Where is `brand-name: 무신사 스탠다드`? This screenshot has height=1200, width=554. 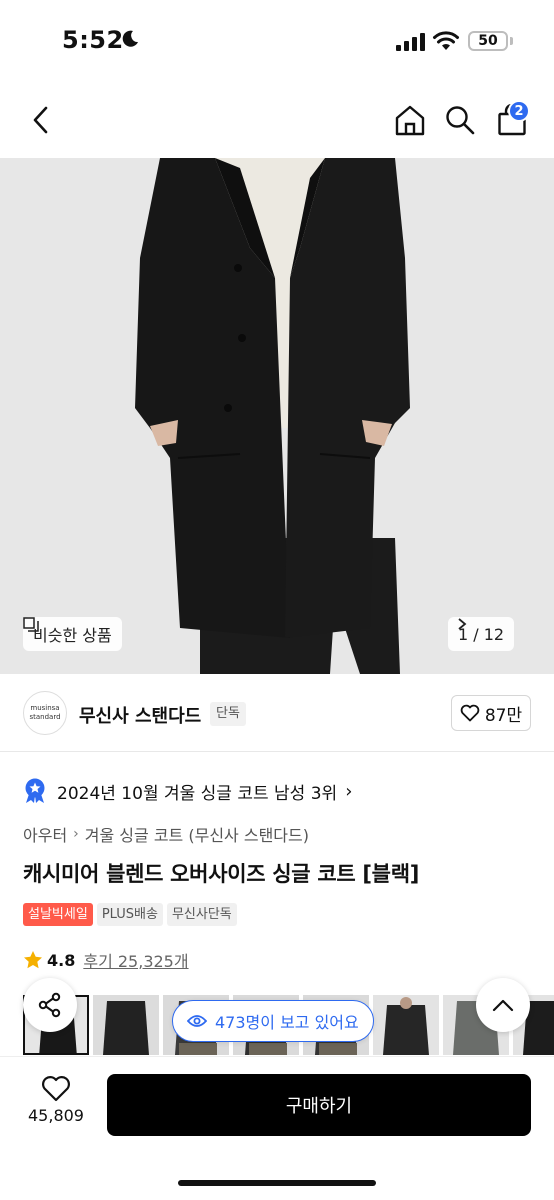 brand-name: 무신사 스탠다드 is located at coordinates (140, 715).